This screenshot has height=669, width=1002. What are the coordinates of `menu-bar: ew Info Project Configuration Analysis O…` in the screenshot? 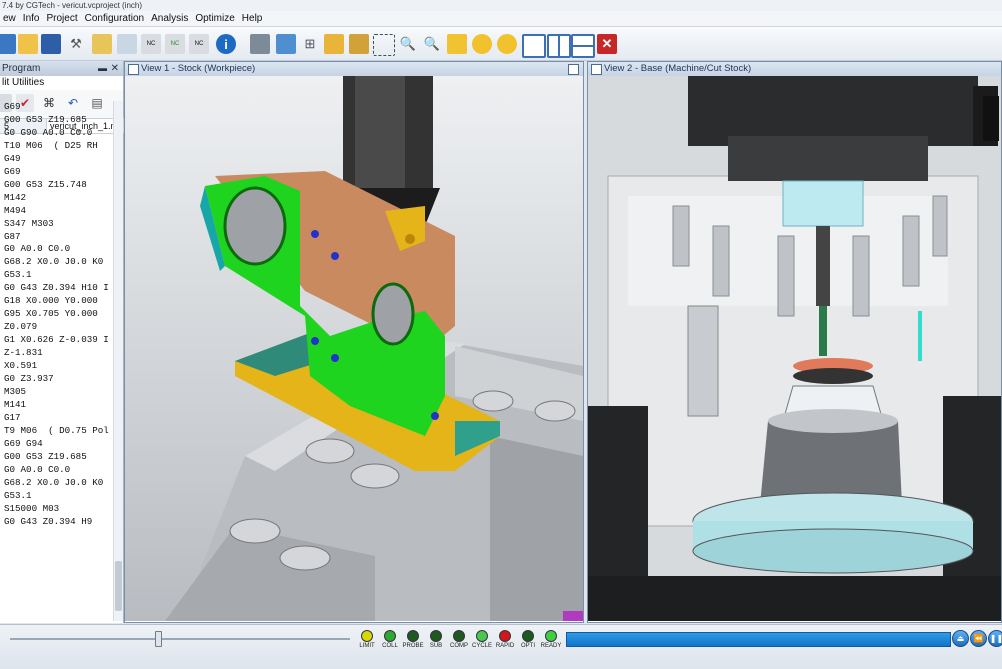 It's located at (501, 19).